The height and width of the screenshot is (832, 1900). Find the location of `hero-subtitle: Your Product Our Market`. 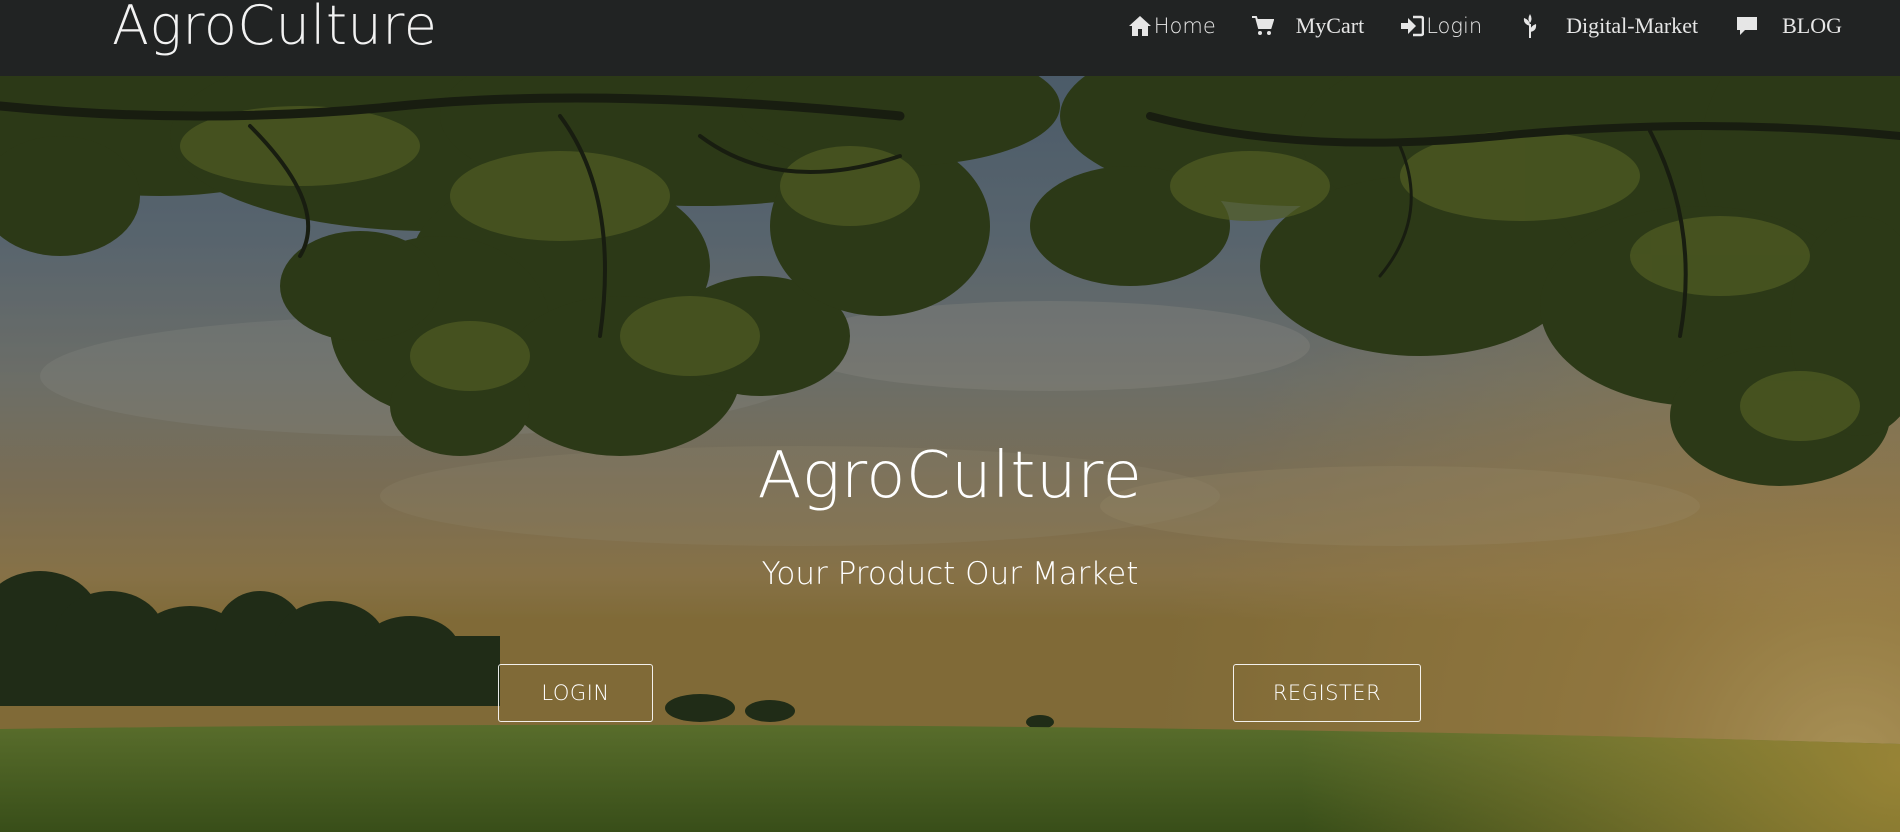

hero-subtitle: Your Product Our Market is located at coordinates (950, 574).